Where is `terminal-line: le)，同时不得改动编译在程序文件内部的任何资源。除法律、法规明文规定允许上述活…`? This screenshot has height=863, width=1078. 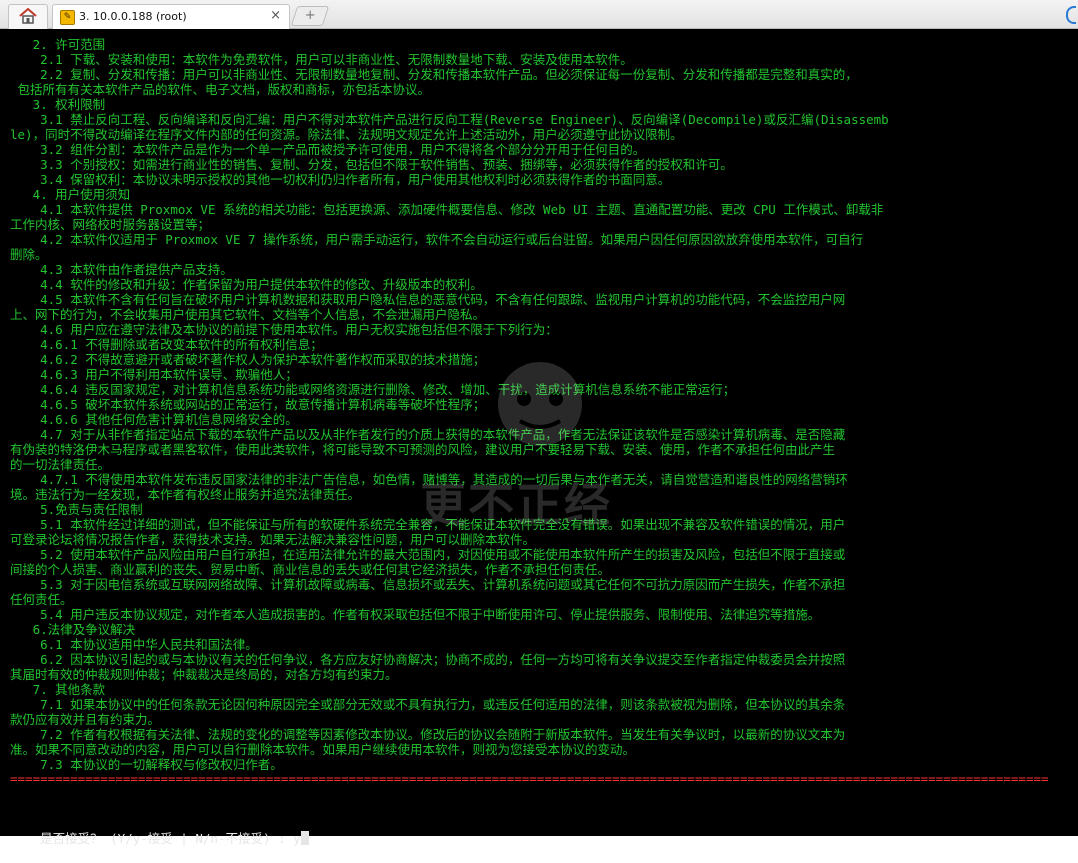
terminal-line: le)，同时不得改动编译在程序文件内部的任何资源。除法律、法规明文规定允许上述活… is located at coordinates (346, 134).